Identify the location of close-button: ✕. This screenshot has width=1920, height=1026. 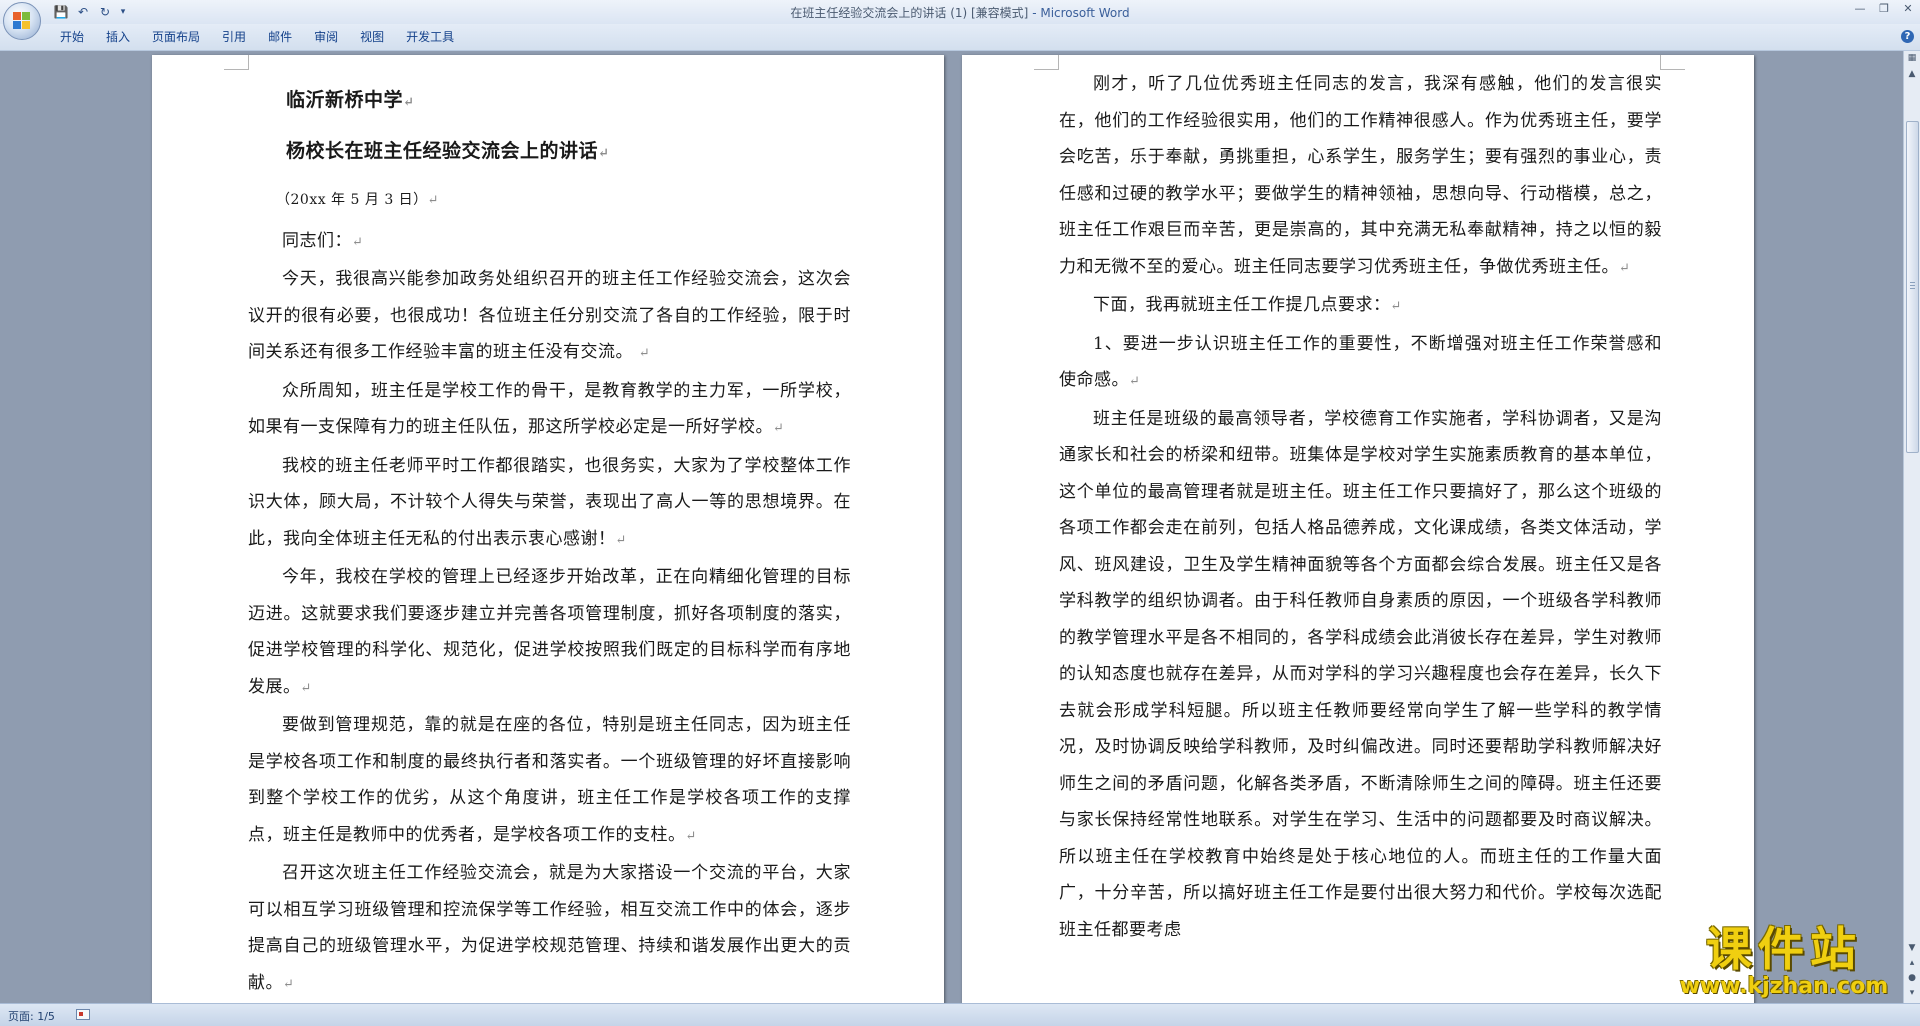
(1908, 9).